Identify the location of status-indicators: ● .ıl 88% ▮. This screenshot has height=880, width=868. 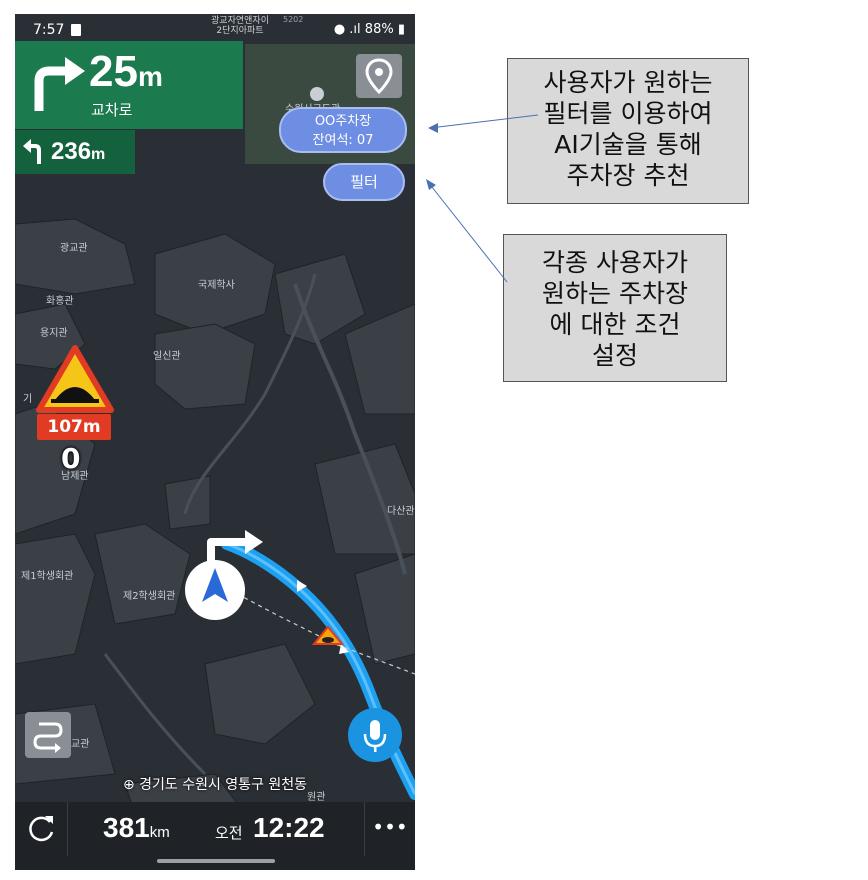
(369, 29).